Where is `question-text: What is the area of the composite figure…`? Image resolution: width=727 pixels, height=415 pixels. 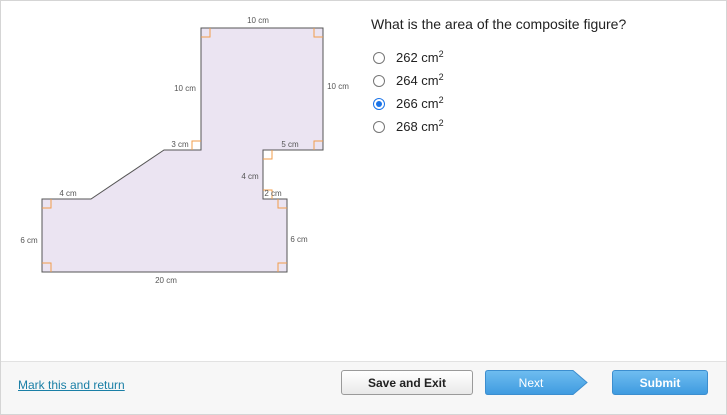
question-text: What is the area of the composite figure… is located at coordinates (499, 24).